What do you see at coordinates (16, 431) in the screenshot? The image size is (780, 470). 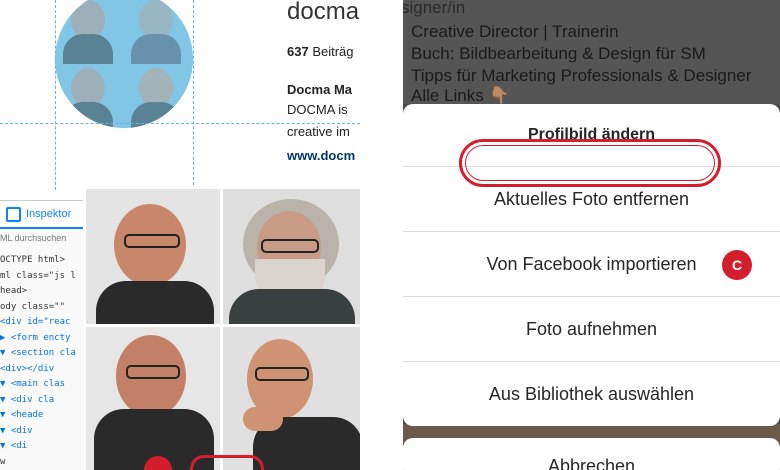 I see `dom-tree-line: ▼ <div` at bounding box center [16, 431].